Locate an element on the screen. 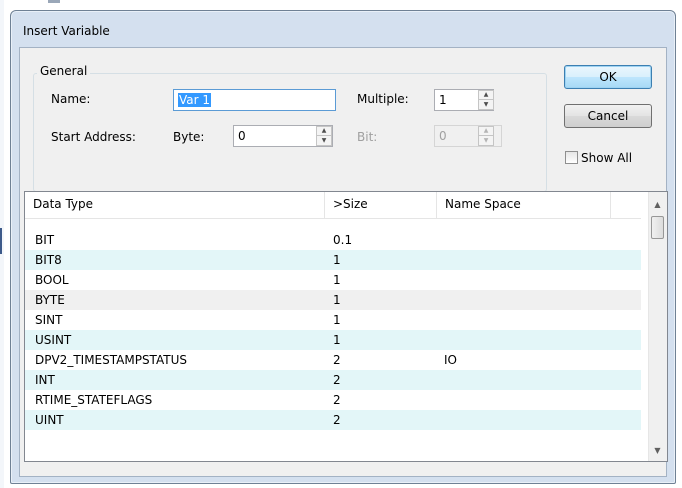 The height and width of the screenshot is (488, 682). cell-size: 0.1 is located at coordinates (343, 240).